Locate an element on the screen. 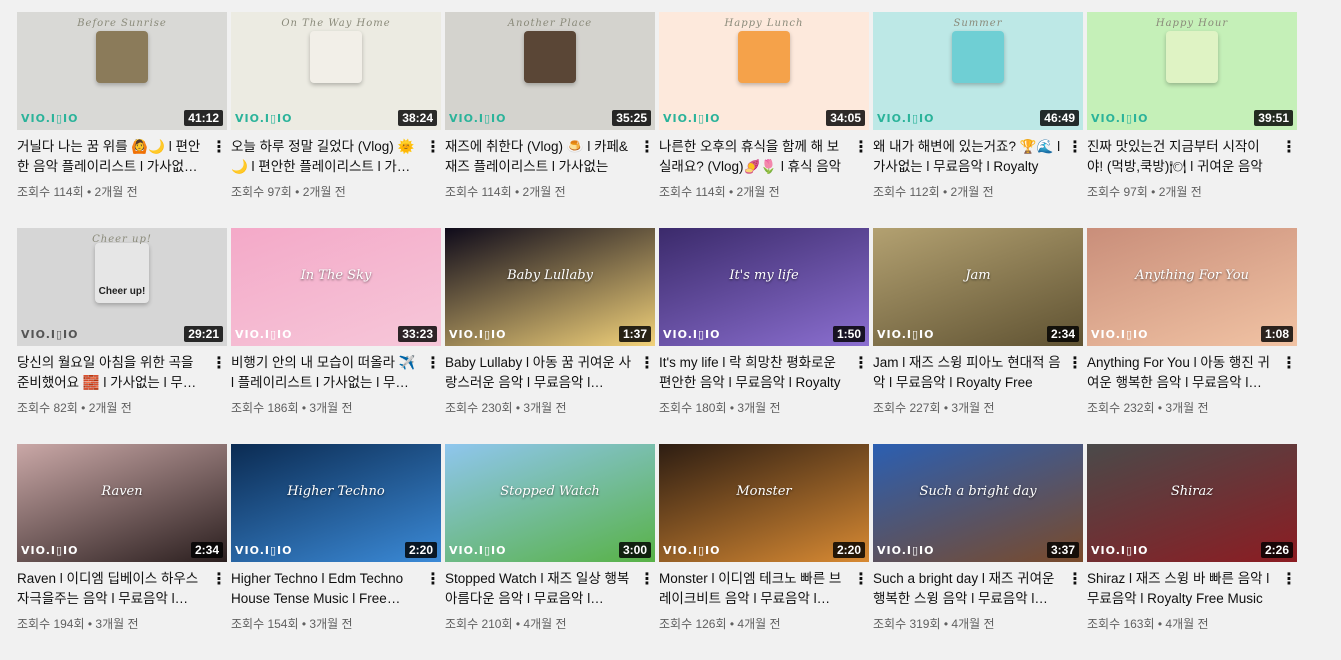  video-thumbnail: Happy Hour VIO.I▯IO 39:51 is located at coordinates (1192, 71).